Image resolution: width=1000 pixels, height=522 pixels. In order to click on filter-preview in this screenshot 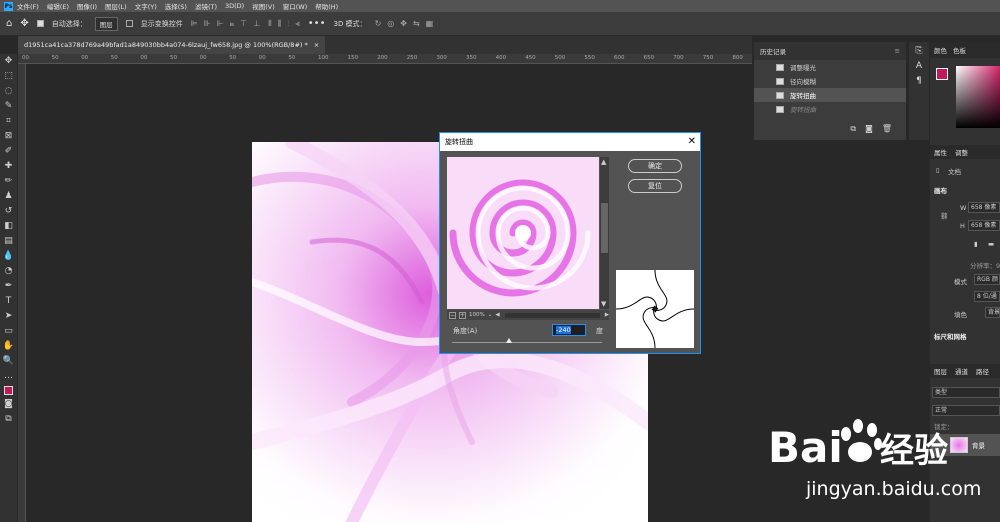, I will do `click(523, 233)`.